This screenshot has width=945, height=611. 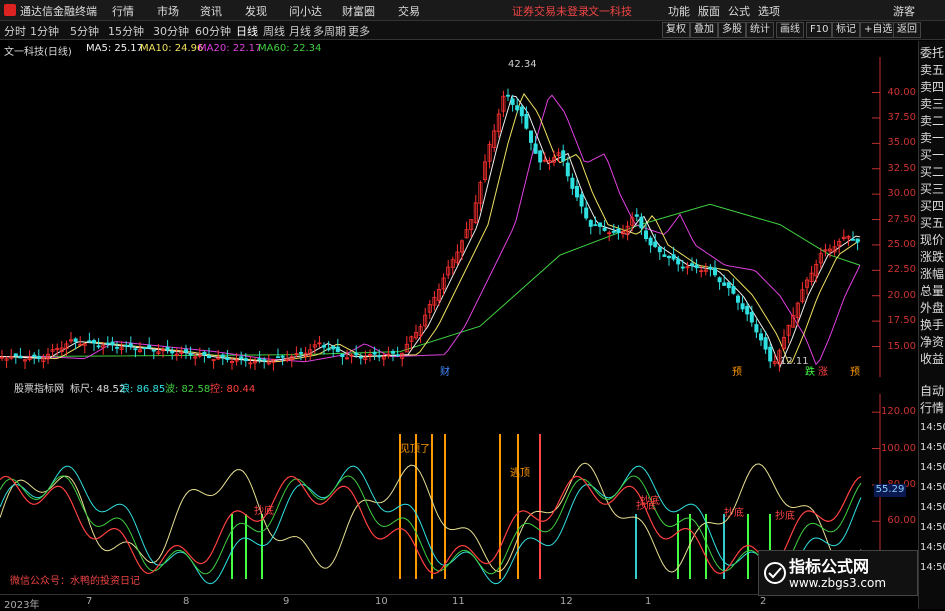 I want to click on tf-5min: 5分钟, so click(x=84, y=31).